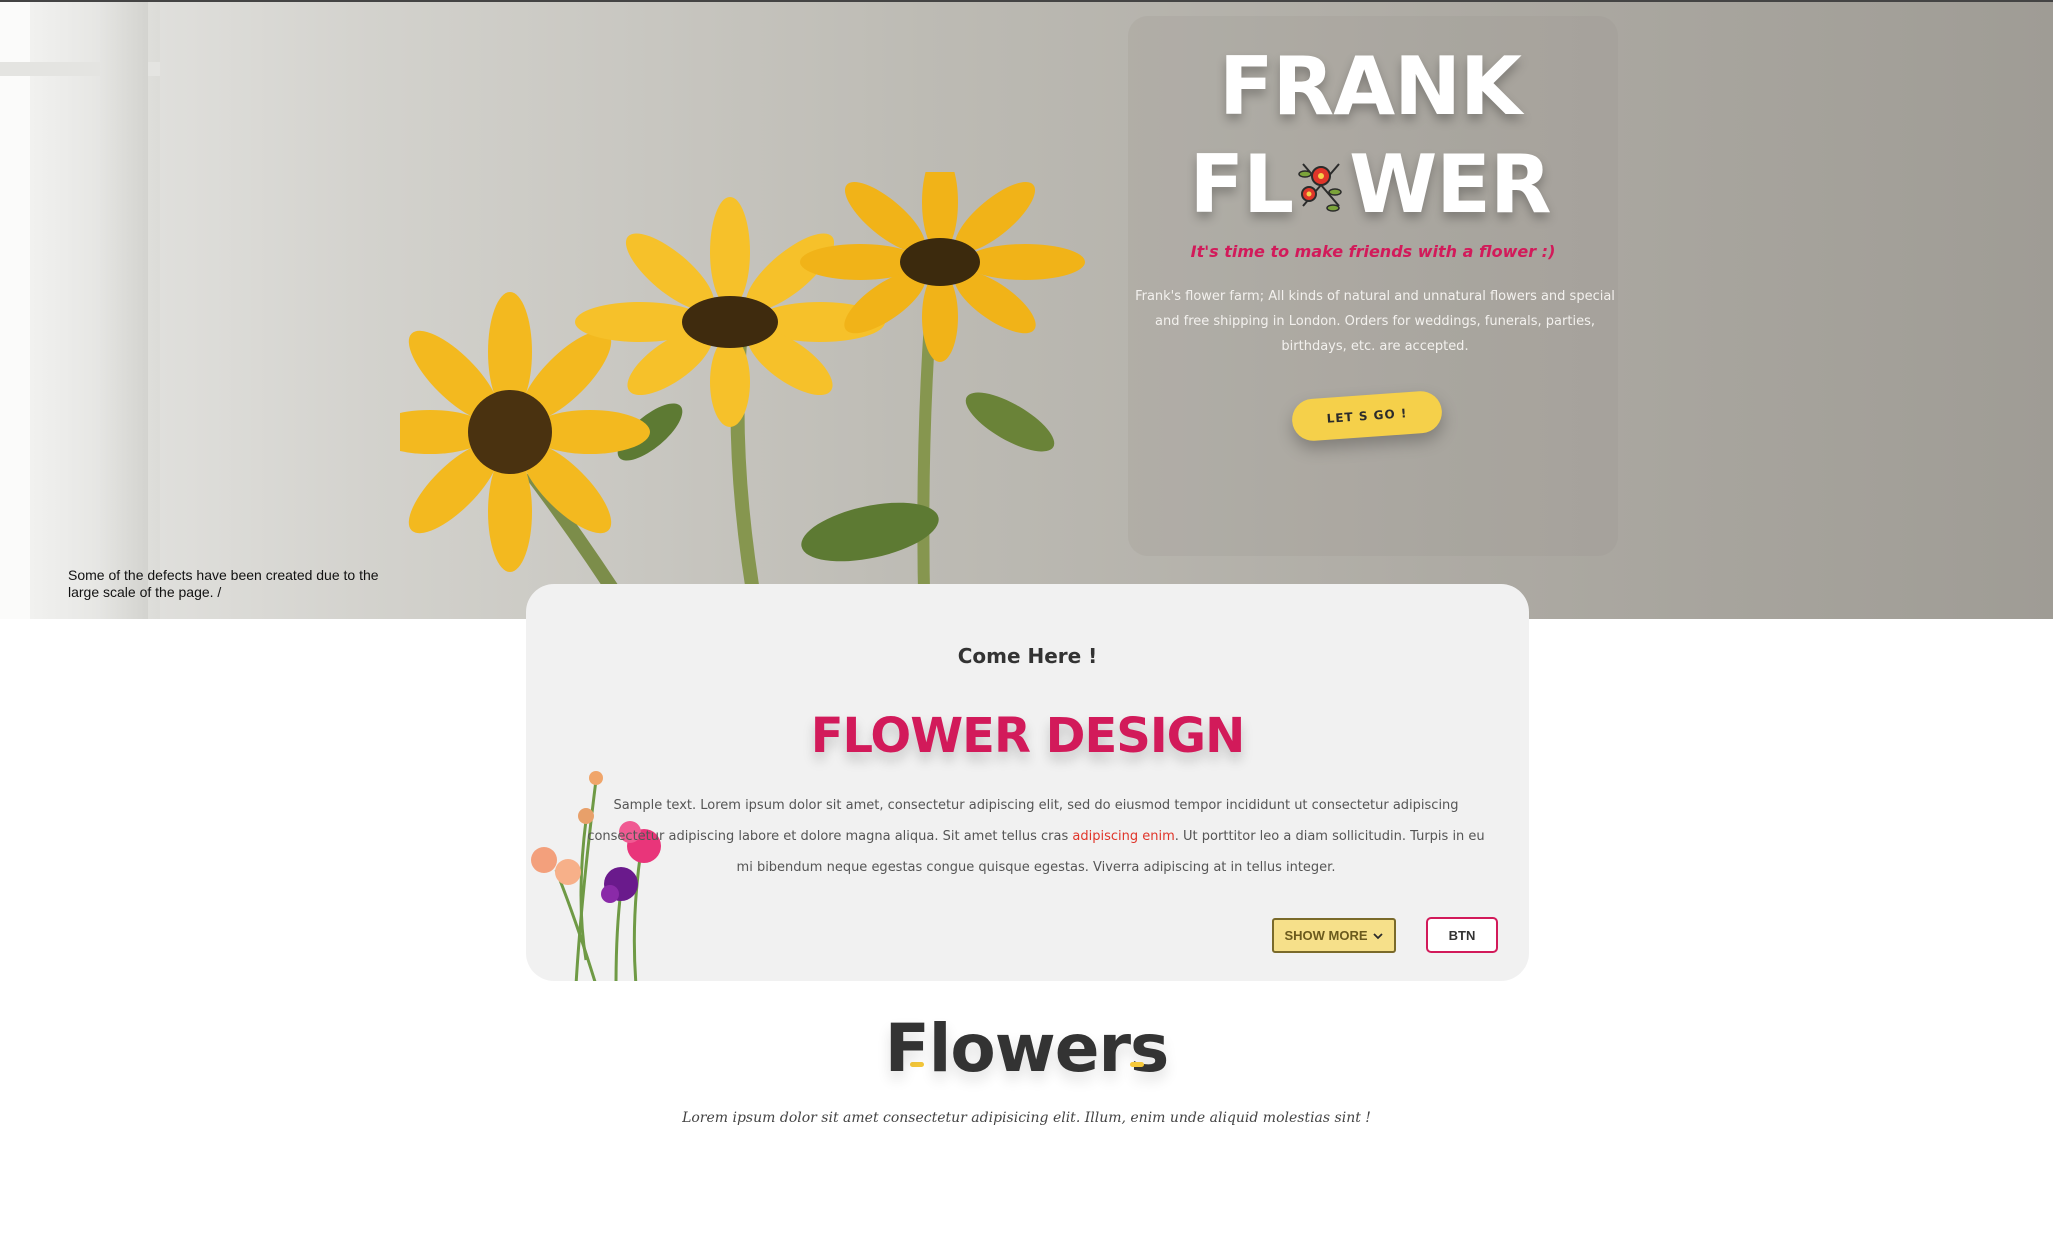 Image resolution: width=2053 pixels, height=1246 pixels. Describe the element at coordinates (1027, 656) in the screenshot. I see `card-eyebrow: Come Here !` at that location.